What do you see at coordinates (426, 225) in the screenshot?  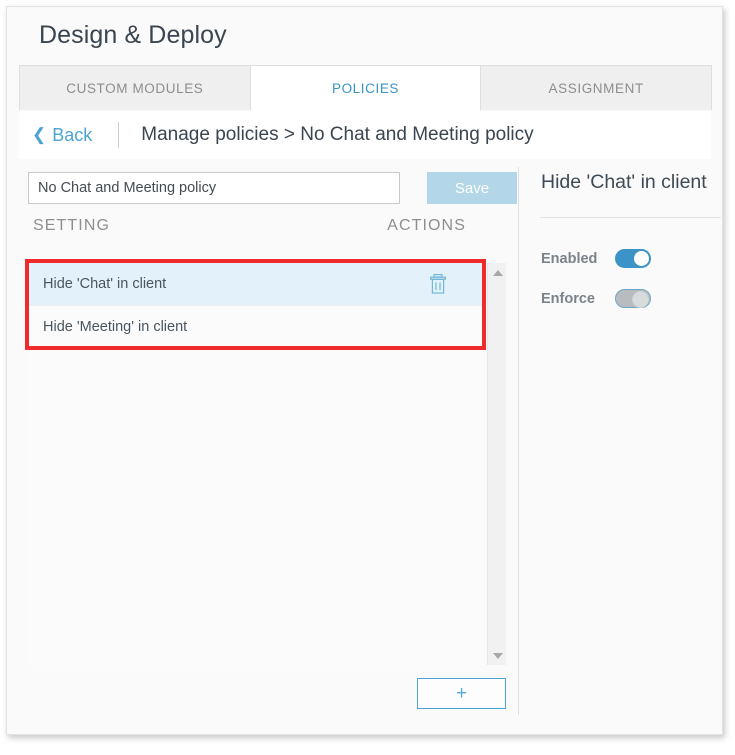 I see `column-header-actions: ACTIONS` at bounding box center [426, 225].